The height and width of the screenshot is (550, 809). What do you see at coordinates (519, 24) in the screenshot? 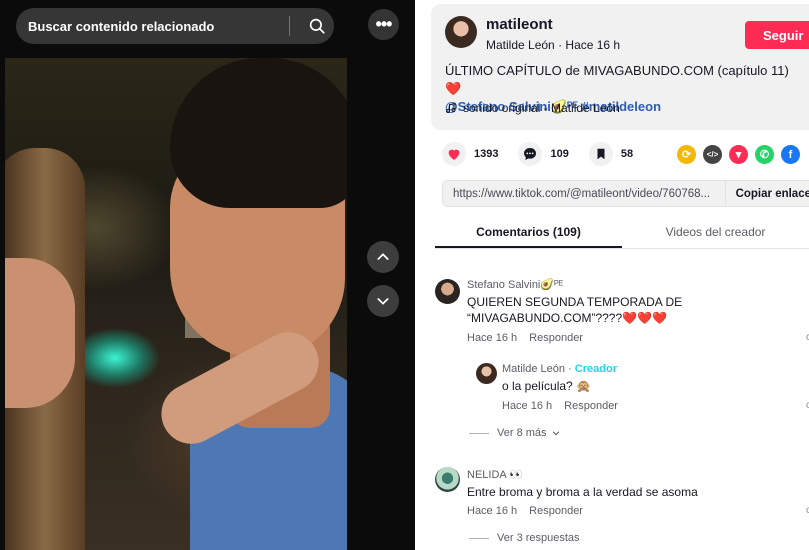
I see `author-username: matileont` at bounding box center [519, 24].